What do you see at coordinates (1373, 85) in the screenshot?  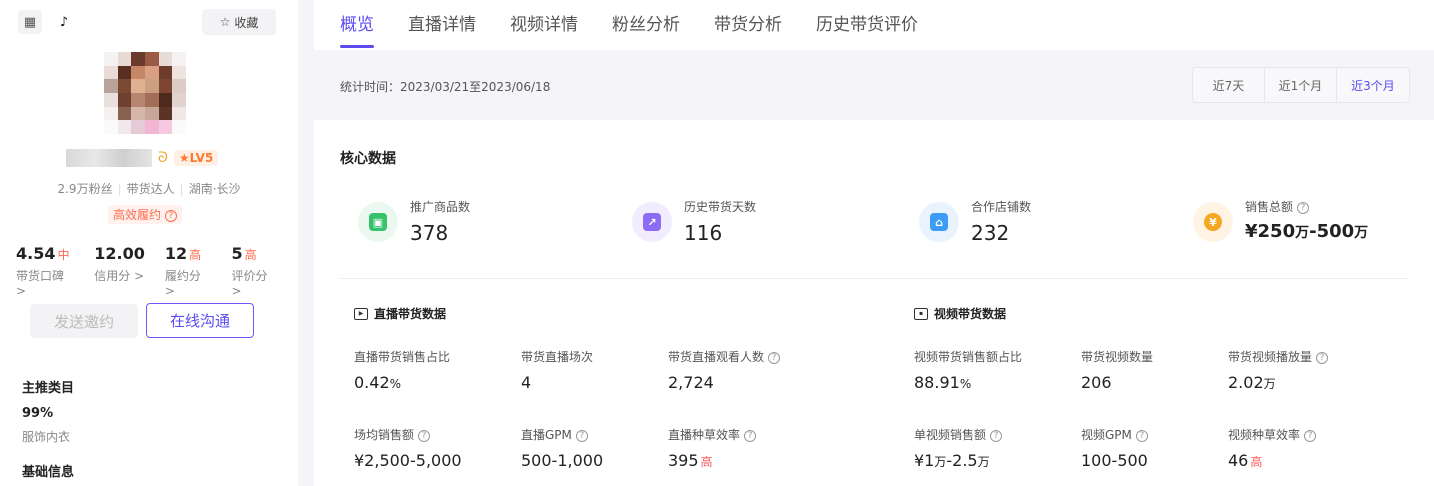 I see `range-3m-button: 近3个月` at bounding box center [1373, 85].